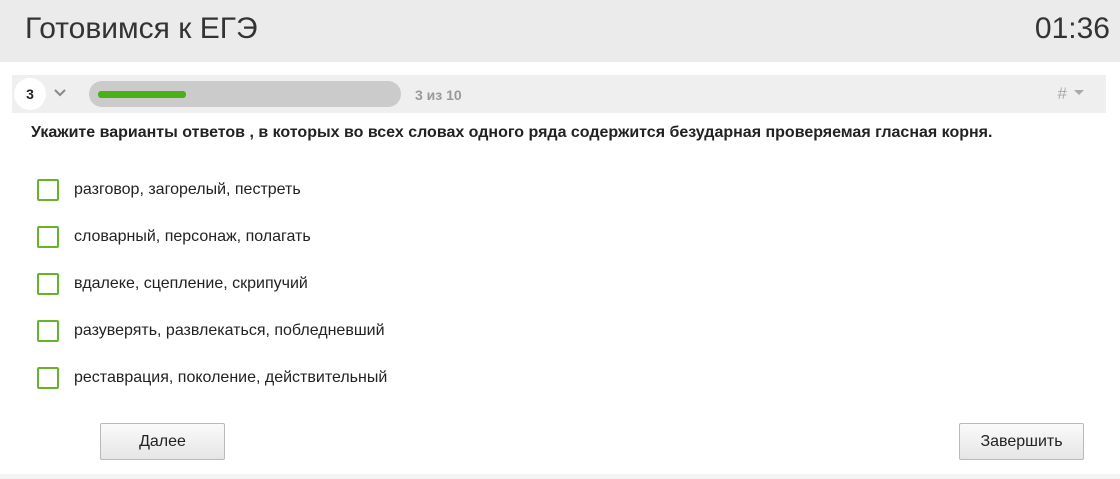 The image size is (1120, 479). What do you see at coordinates (245, 94) in the screenshot?
I see `progress-bar` at bounding box center [245, 94].